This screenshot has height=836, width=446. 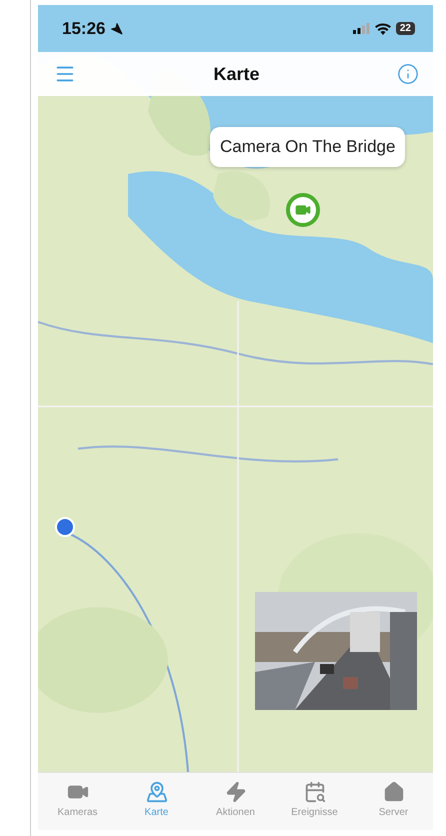 What do you see at coordinates (157, 792) in the screenshot?
I see `map-pin-icon` at bounding box center [157, 792].